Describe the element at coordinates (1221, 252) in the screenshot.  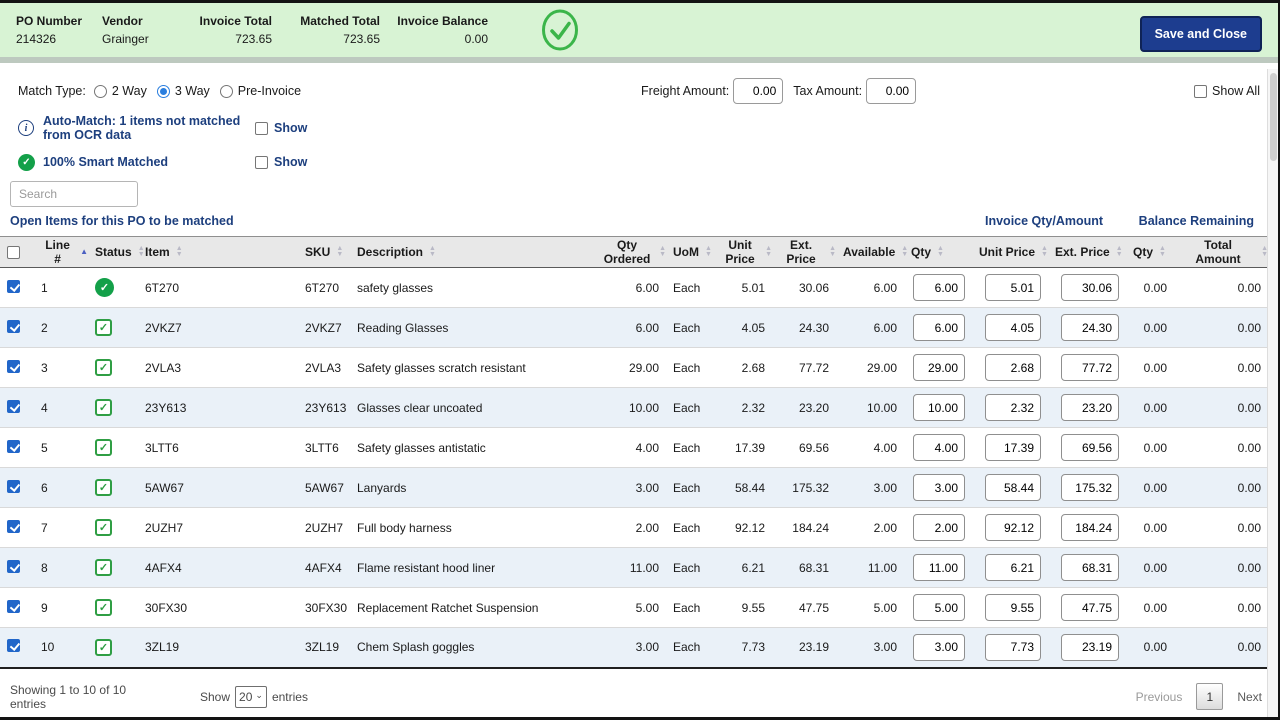
I see `column-header-balance-total: Total Amount ▲ ▼` at that location.